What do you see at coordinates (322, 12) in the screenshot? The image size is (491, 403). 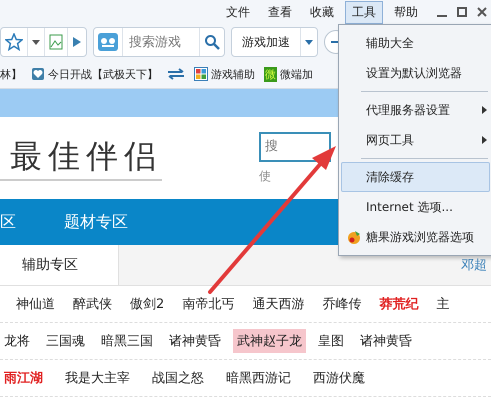 I see `menu-title: 收藏` at bounding box center [322, 12].